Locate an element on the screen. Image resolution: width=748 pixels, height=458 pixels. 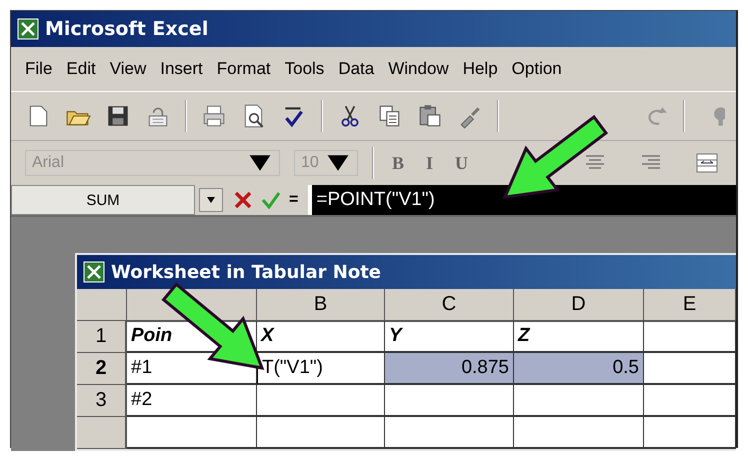
menu-item: Tools is located at coordinates (304, 69).